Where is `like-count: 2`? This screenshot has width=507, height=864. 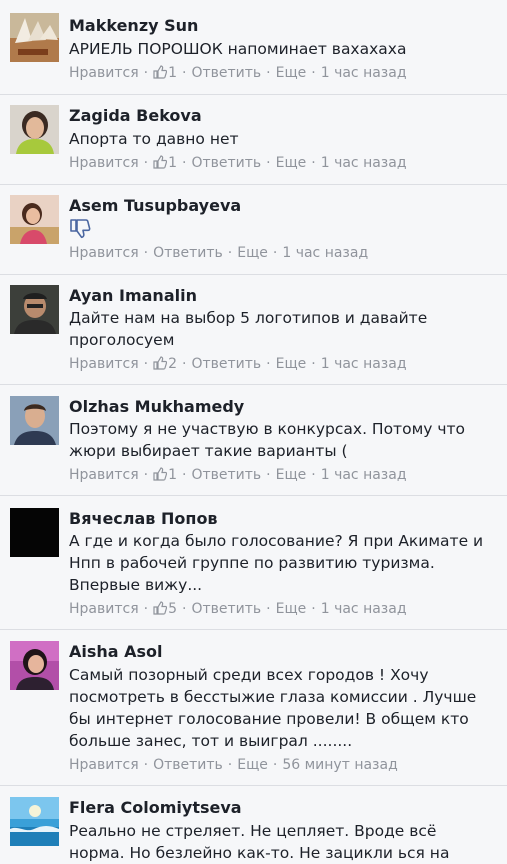
like-count: 2 is located at coordinates (165, 364).